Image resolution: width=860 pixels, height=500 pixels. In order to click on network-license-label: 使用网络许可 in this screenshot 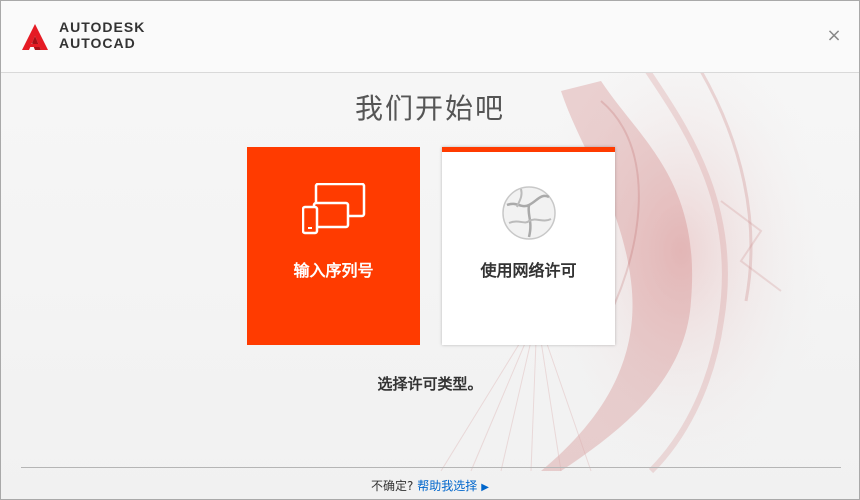, I will do `click(528, 270)`.